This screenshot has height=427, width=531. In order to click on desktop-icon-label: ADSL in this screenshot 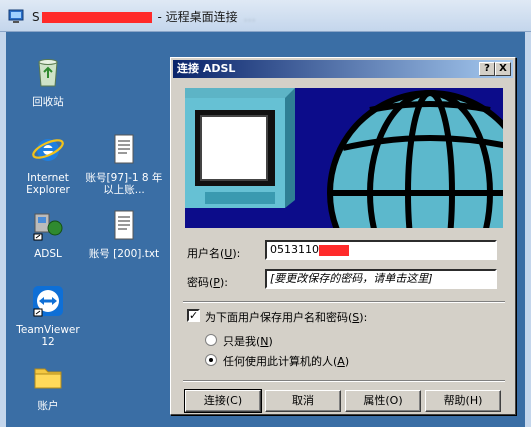, I will do `click(48, 254)`.